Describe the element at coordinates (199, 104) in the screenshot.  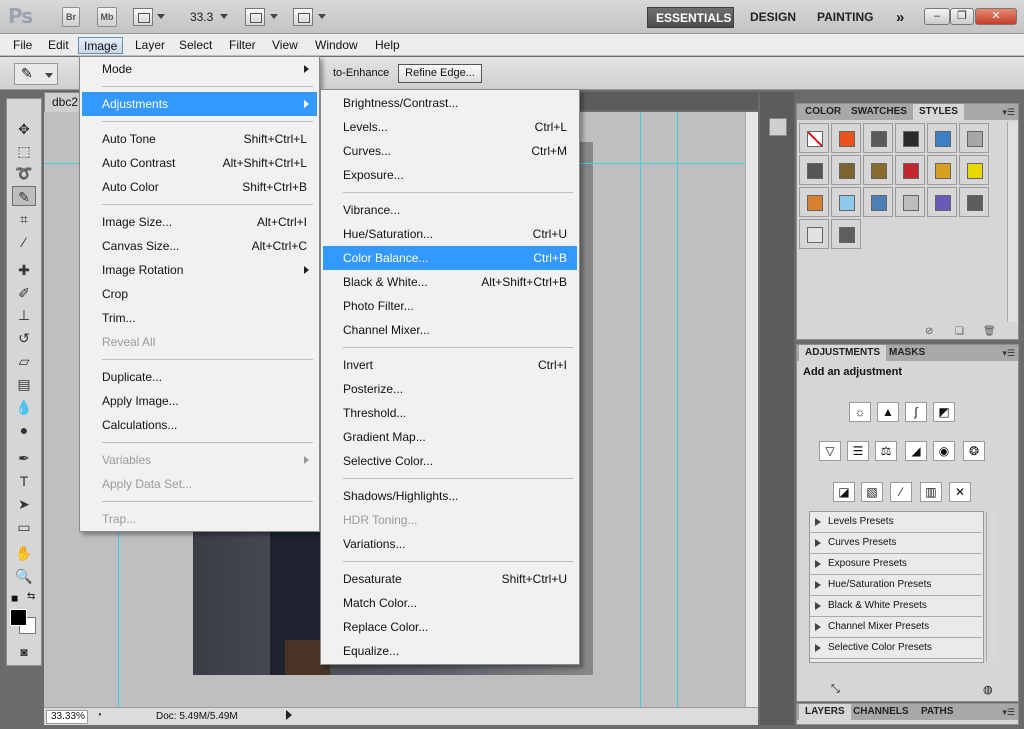
I see `menu-item-adjustments: Adjustments` at that location.